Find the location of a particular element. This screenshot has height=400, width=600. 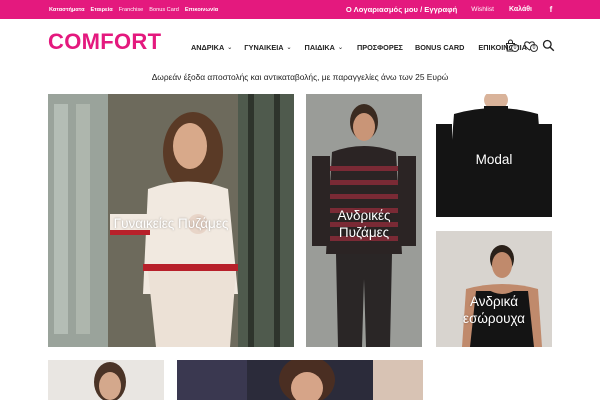

tile-caption-line-2: εσώρουχα is located at coordinates (494, 318).